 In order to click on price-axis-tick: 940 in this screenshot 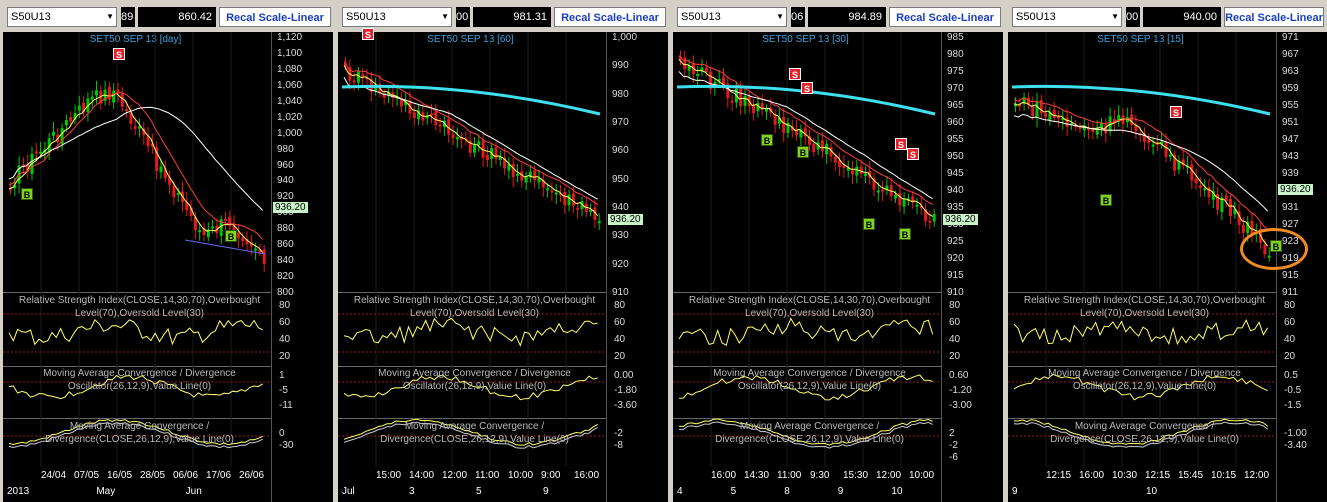, I will do `click(285, 181)`.